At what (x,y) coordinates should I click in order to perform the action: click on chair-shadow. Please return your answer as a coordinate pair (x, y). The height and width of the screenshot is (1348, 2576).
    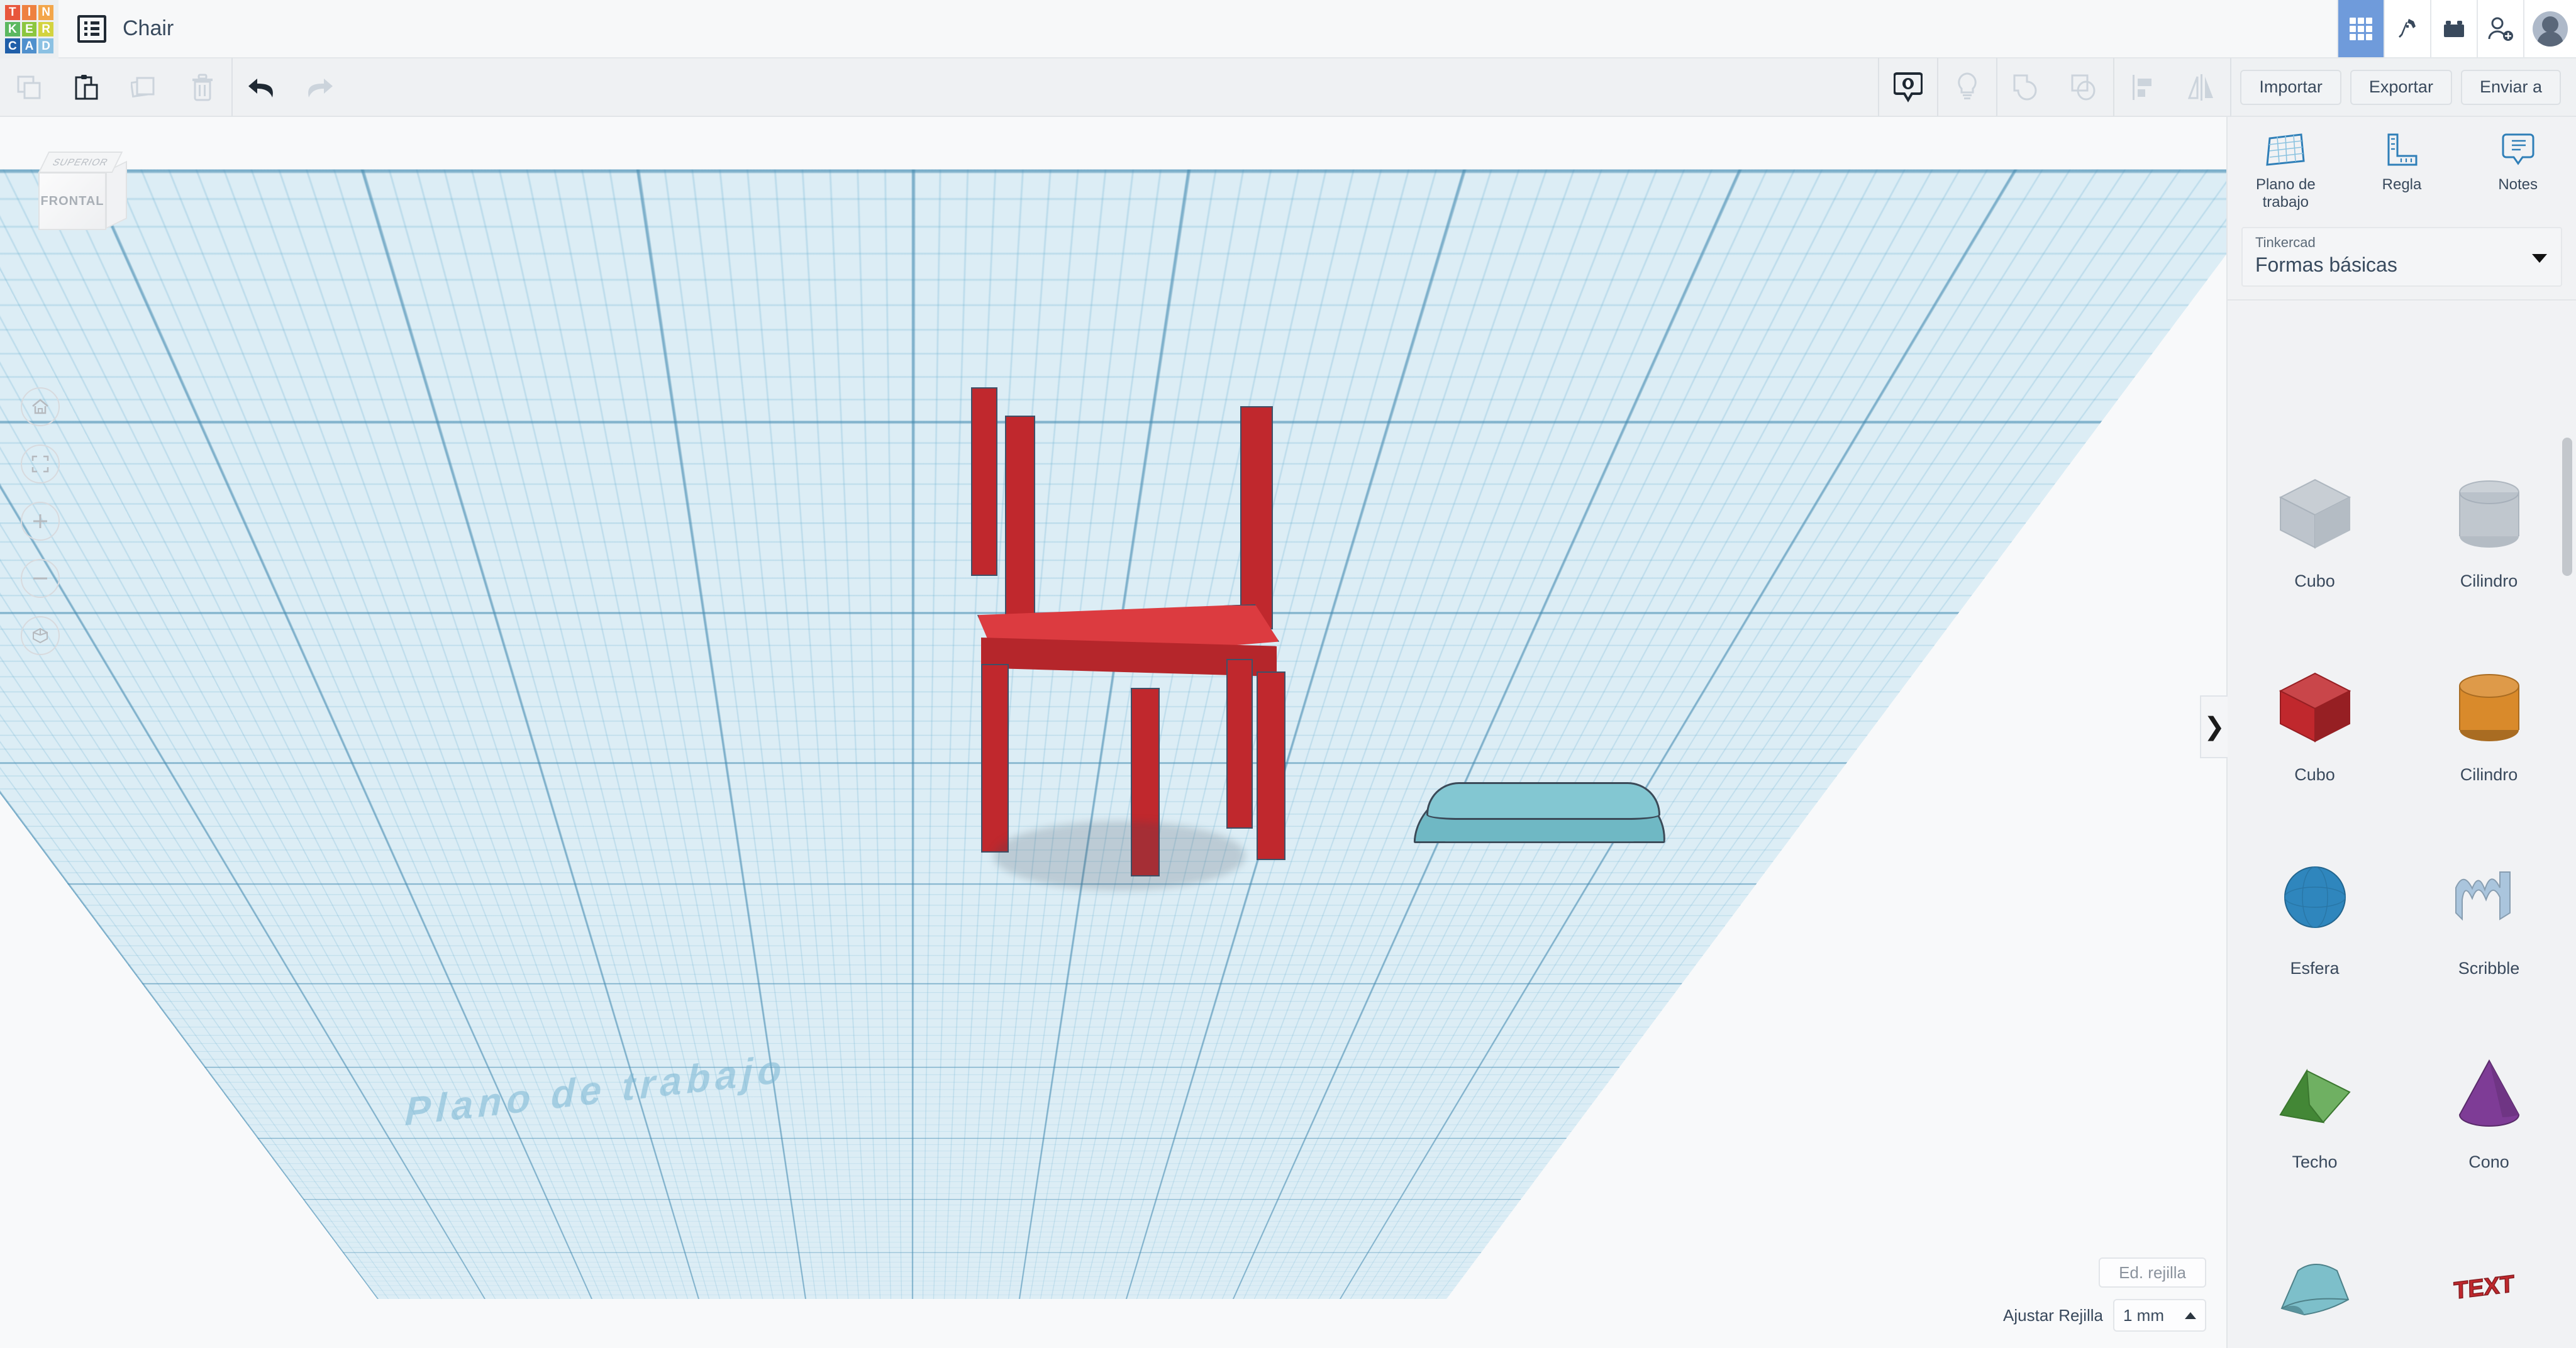
    Looking at the image, I should click on (1119, 855).